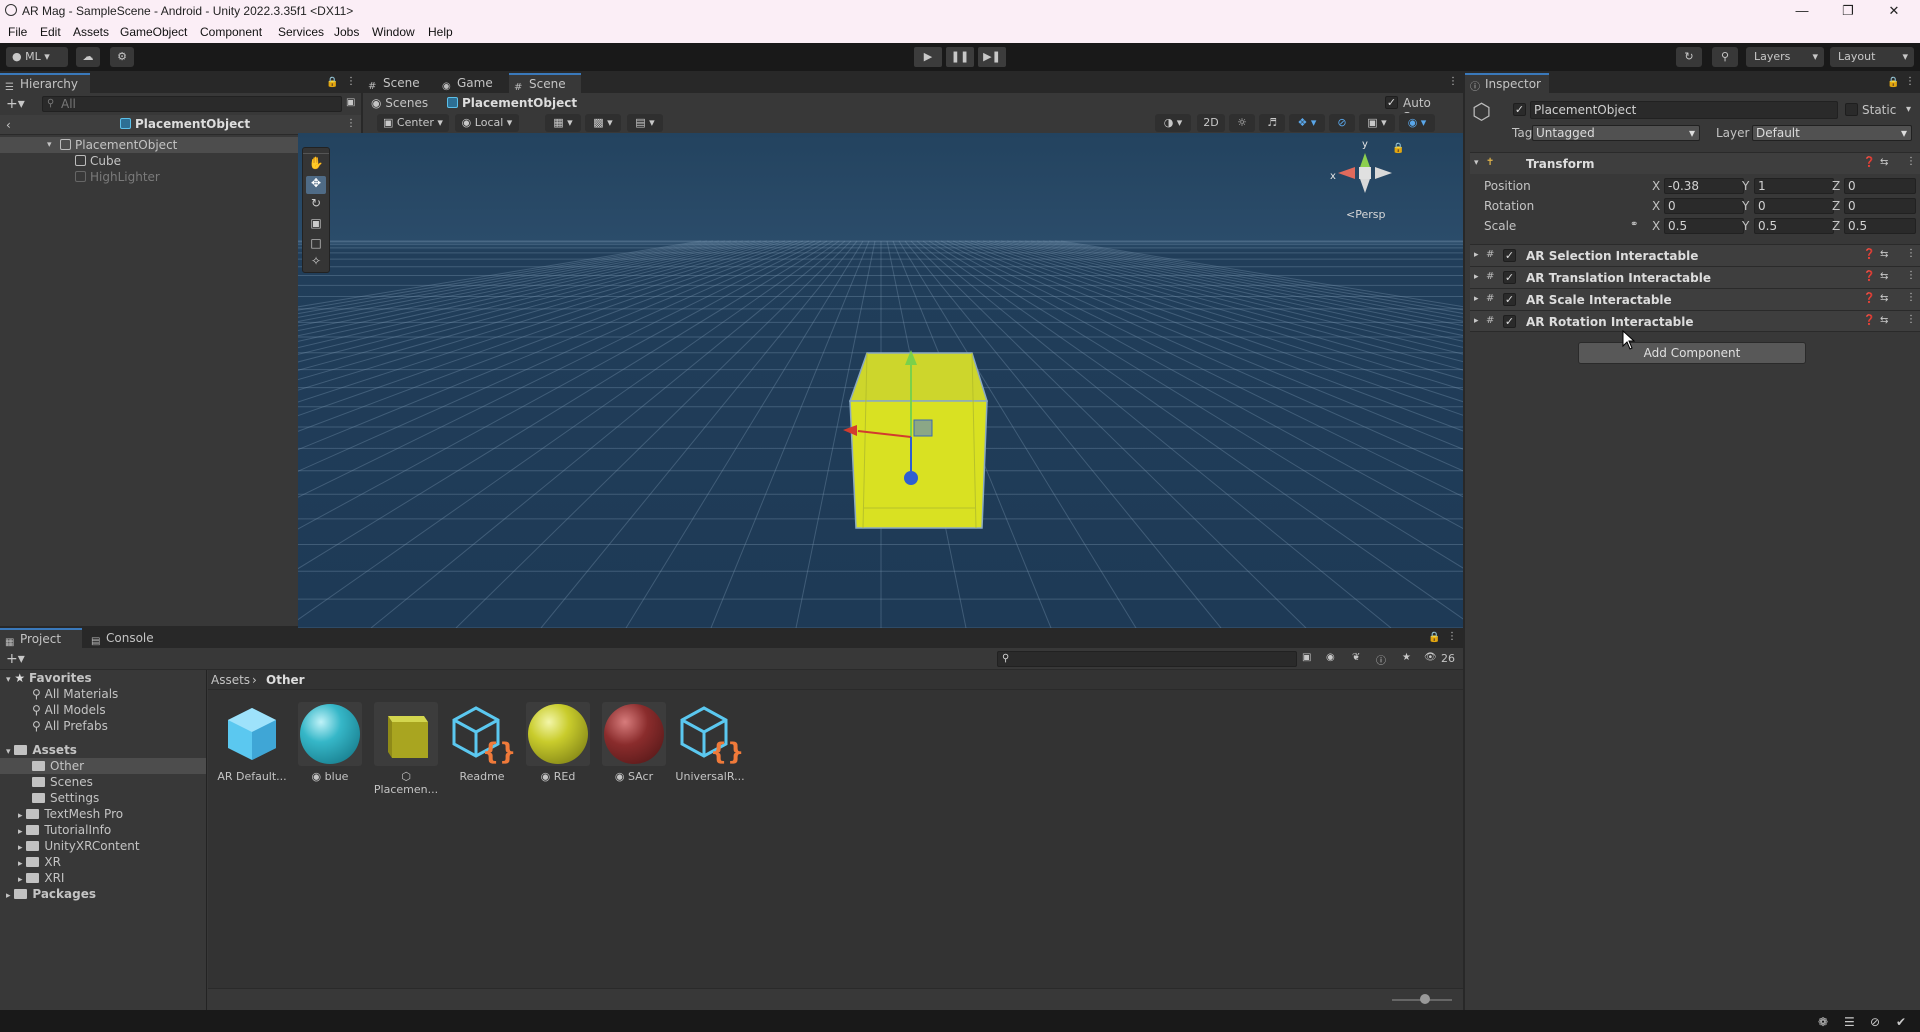 The height and width of the screenshot is (1032, 1920). I want to click on network-icon: ⊘, so click(1875, 1022).